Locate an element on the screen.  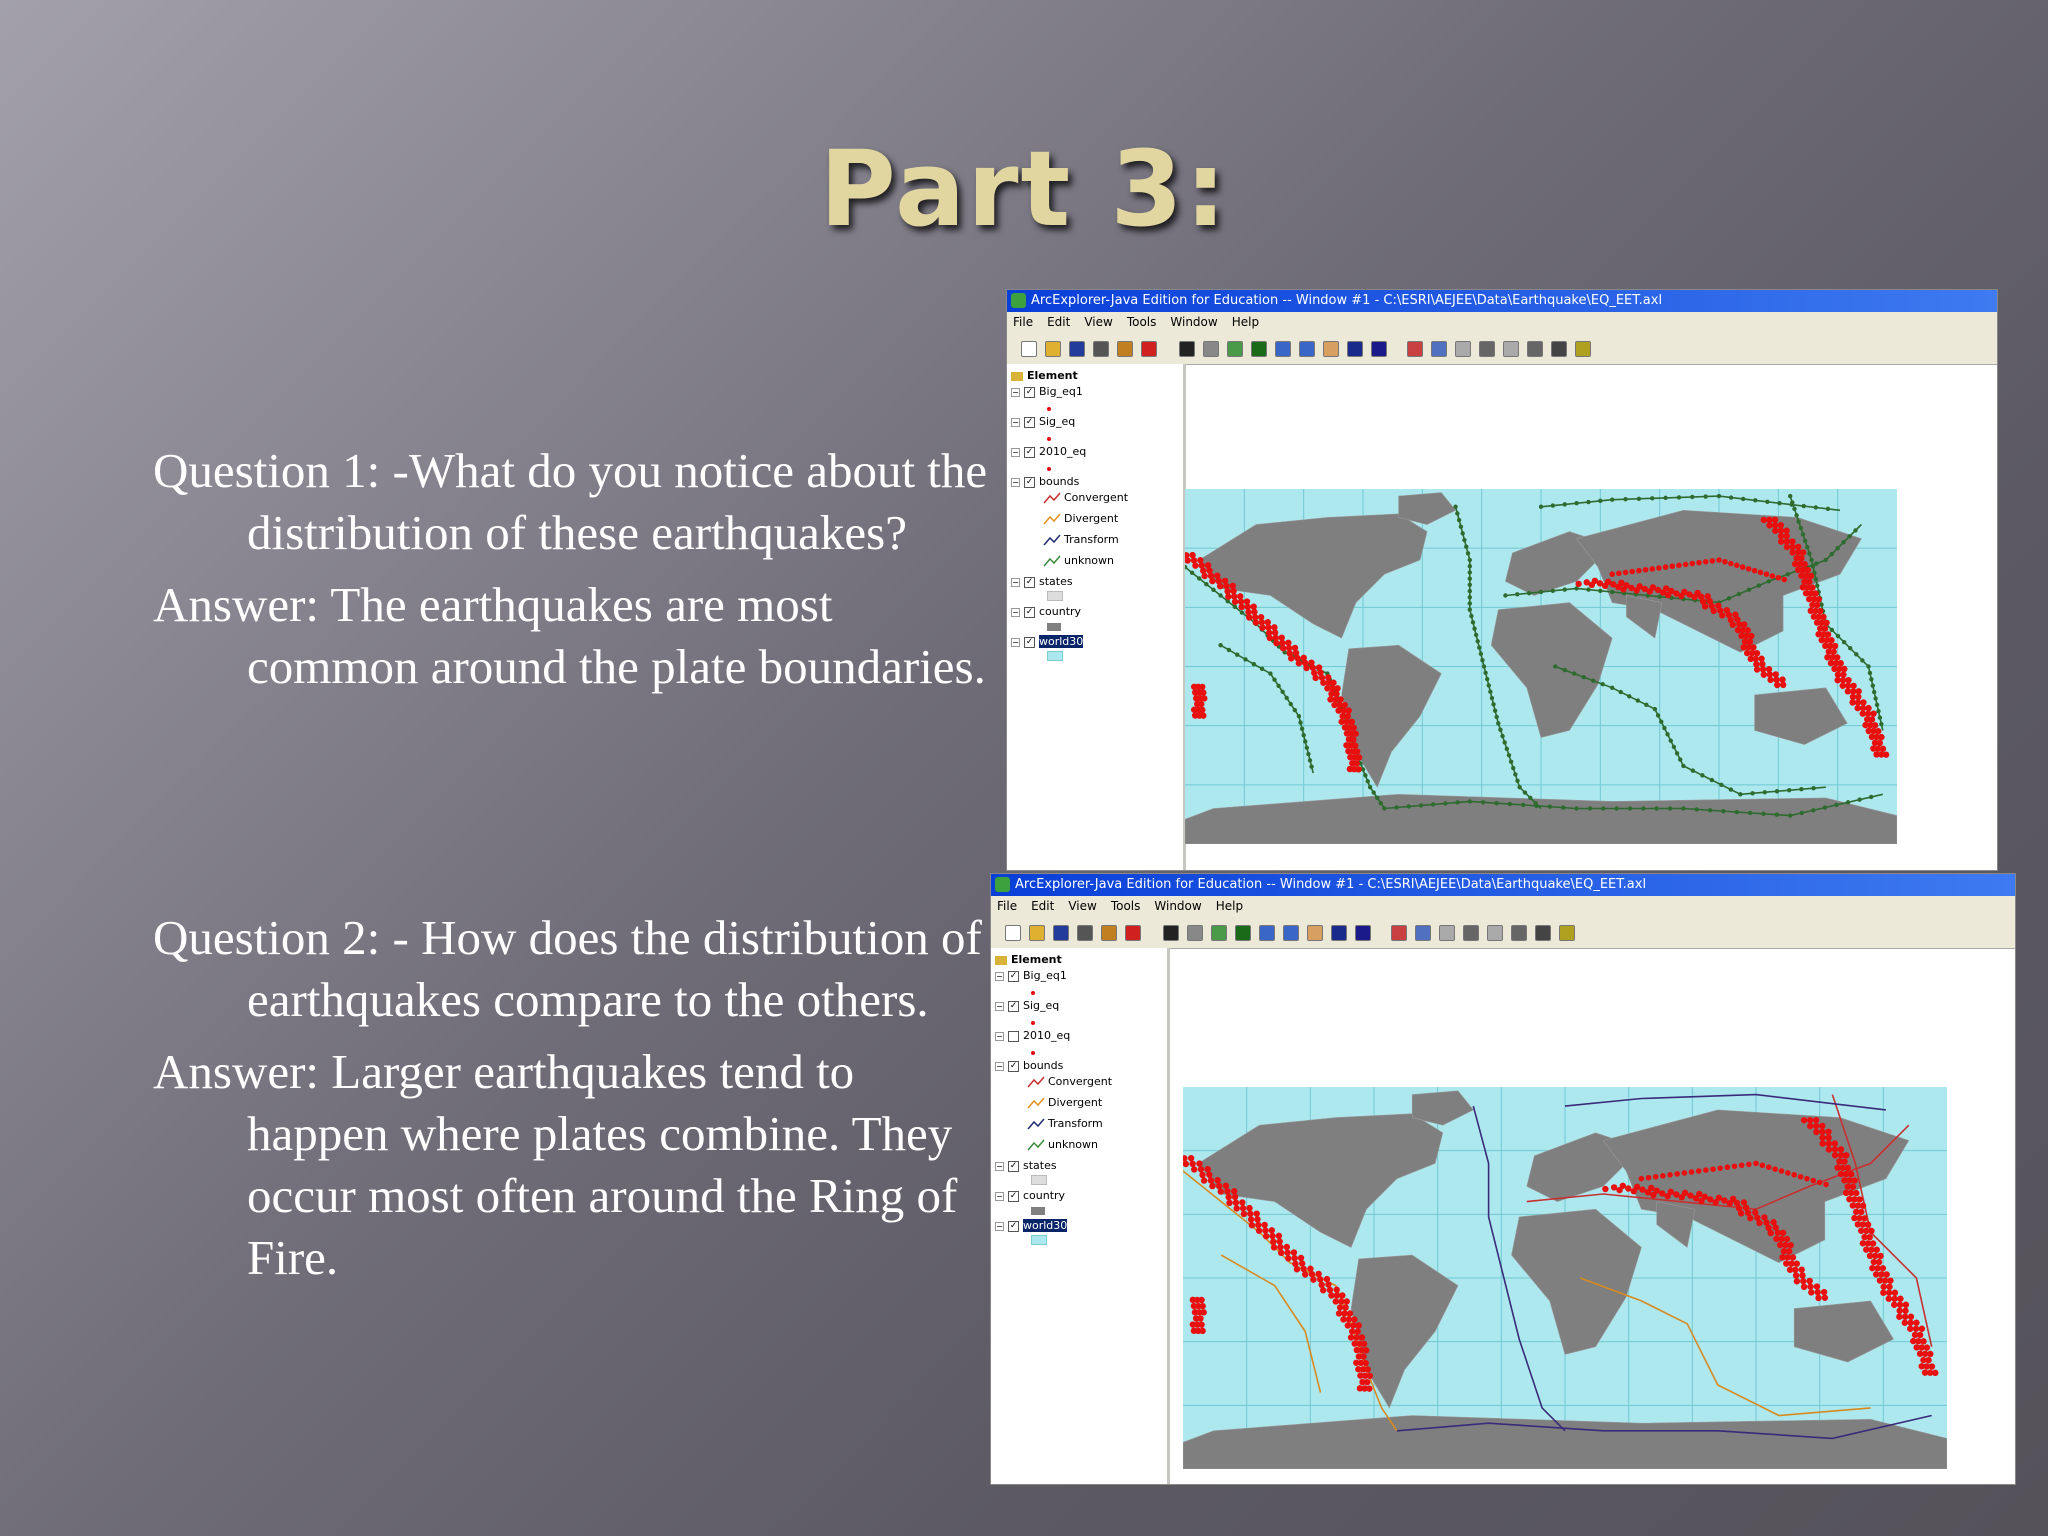
layer-checkbox is located at coordinates (1013, 1036).